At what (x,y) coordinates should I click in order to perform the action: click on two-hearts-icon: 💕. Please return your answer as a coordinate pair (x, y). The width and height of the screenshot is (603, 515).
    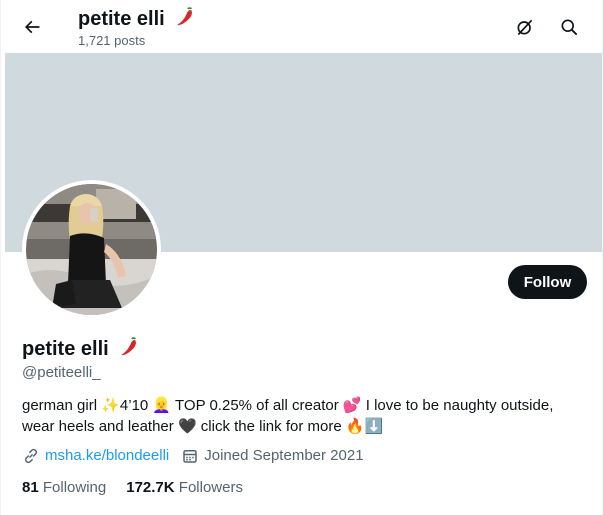
    Looking at the image, I should click on (352, 405).